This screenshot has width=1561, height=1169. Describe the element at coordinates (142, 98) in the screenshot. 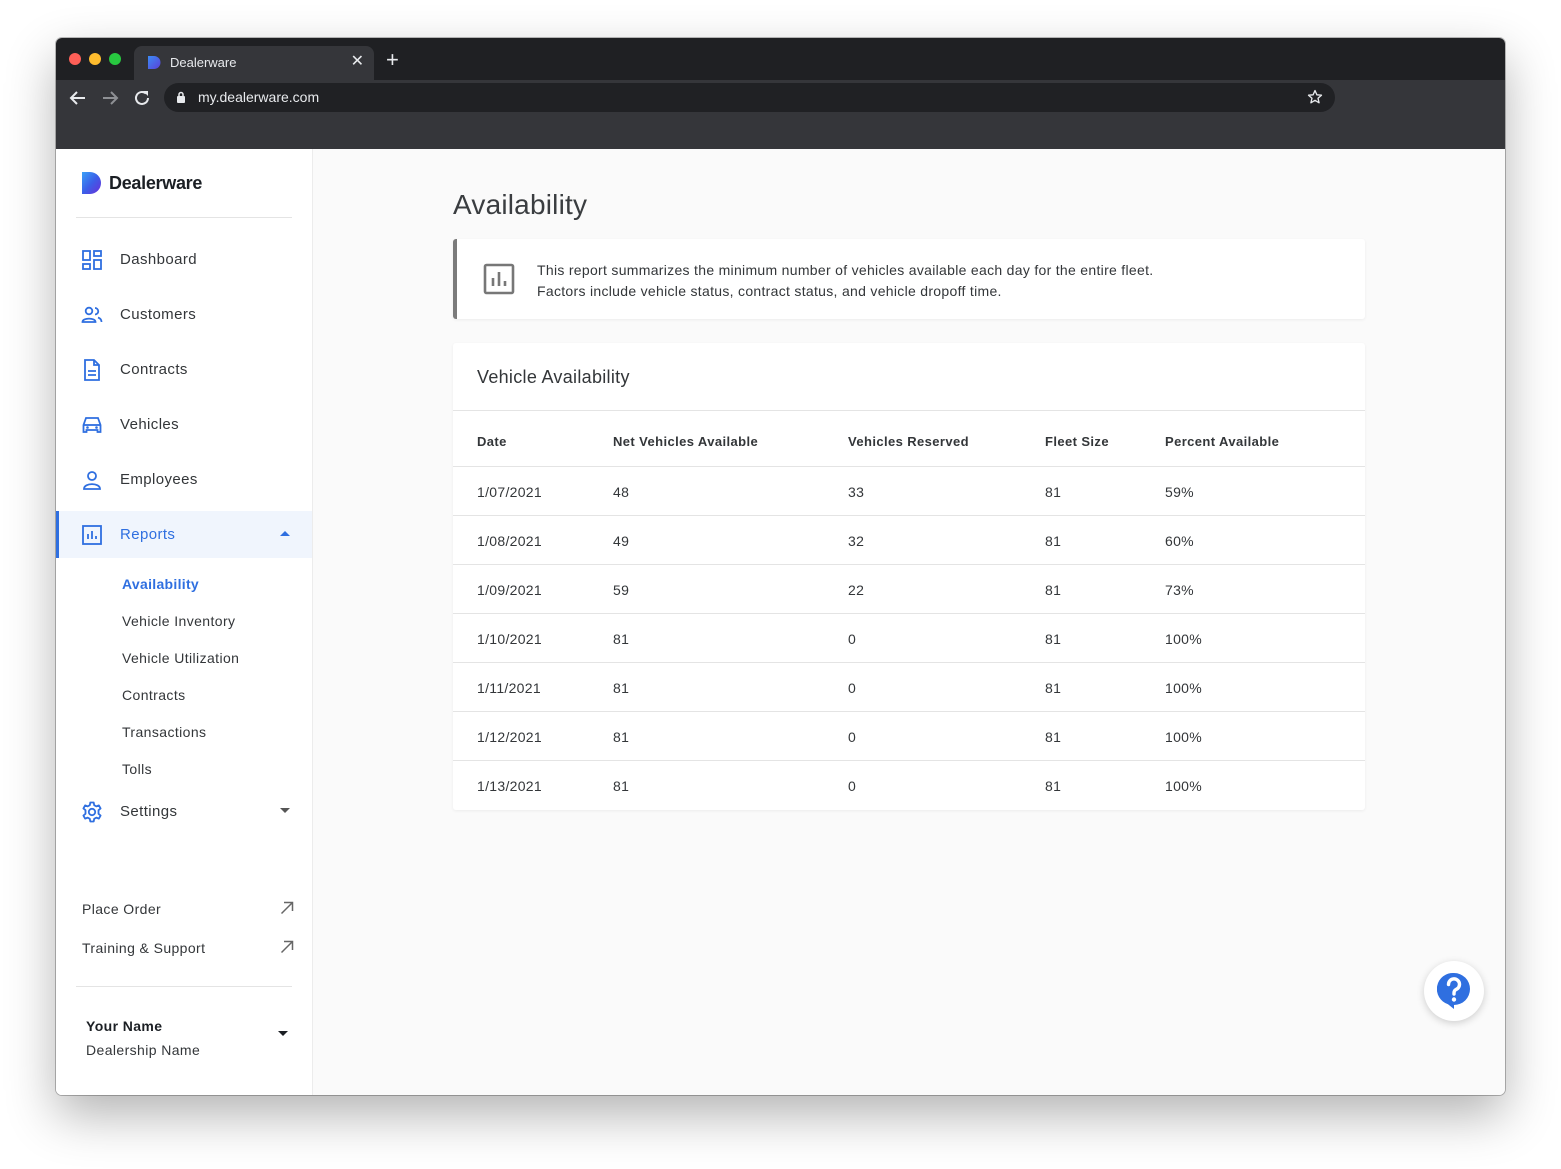

I see `reload-icon` at that location.